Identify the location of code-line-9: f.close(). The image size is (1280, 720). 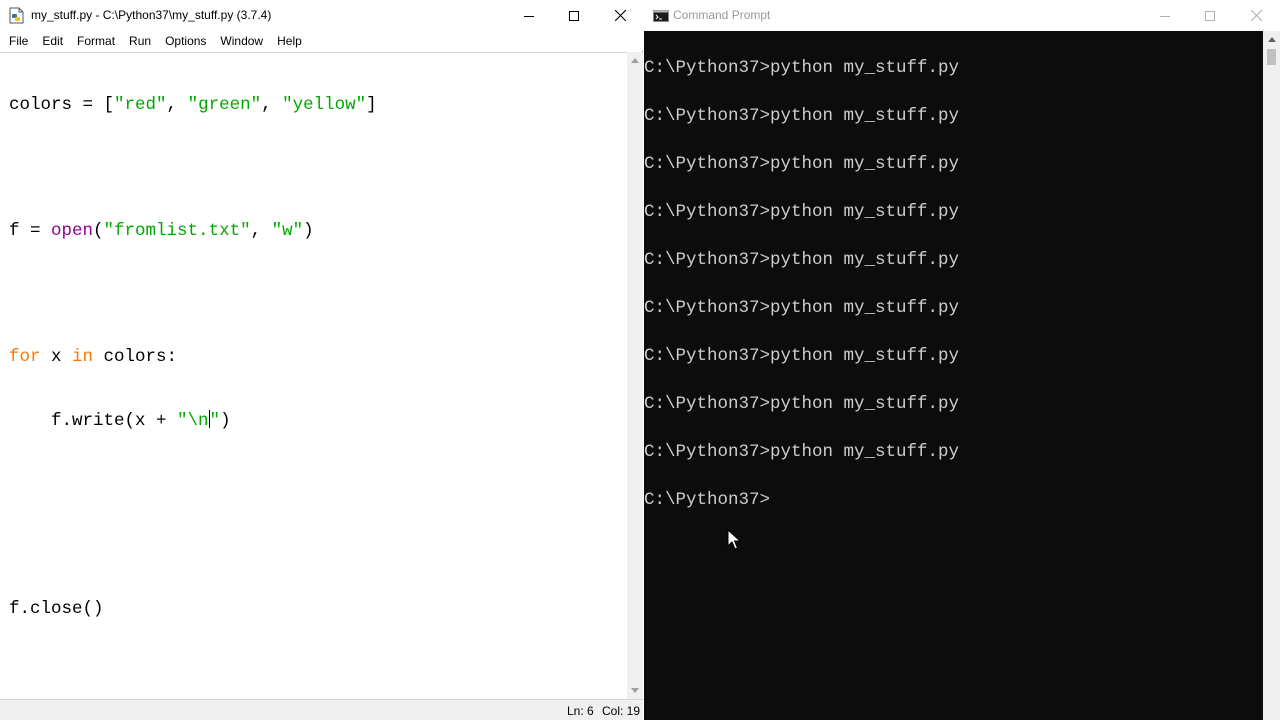
(193, 609).